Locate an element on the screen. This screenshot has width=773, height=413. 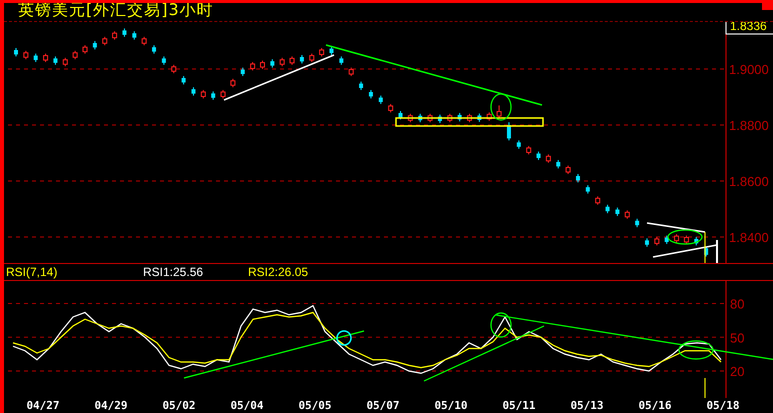
date-label: 05/18 is located at coordinates (723, 405).